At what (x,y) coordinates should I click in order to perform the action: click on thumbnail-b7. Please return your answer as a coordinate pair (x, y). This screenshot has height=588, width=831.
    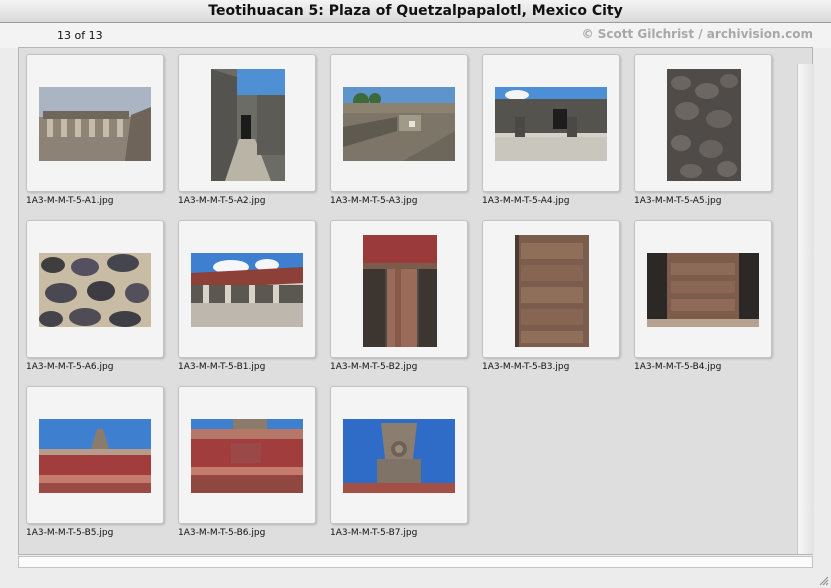
    Looking at the image, I should click on (399, 455).